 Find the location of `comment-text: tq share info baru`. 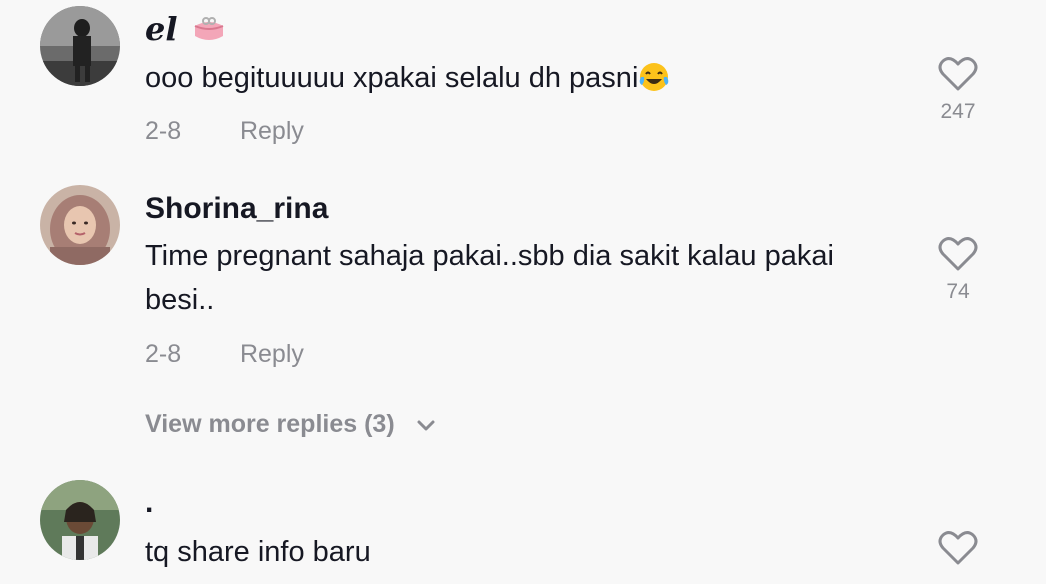

comment-text: tq share info baru is located at coordinates (258, 552).